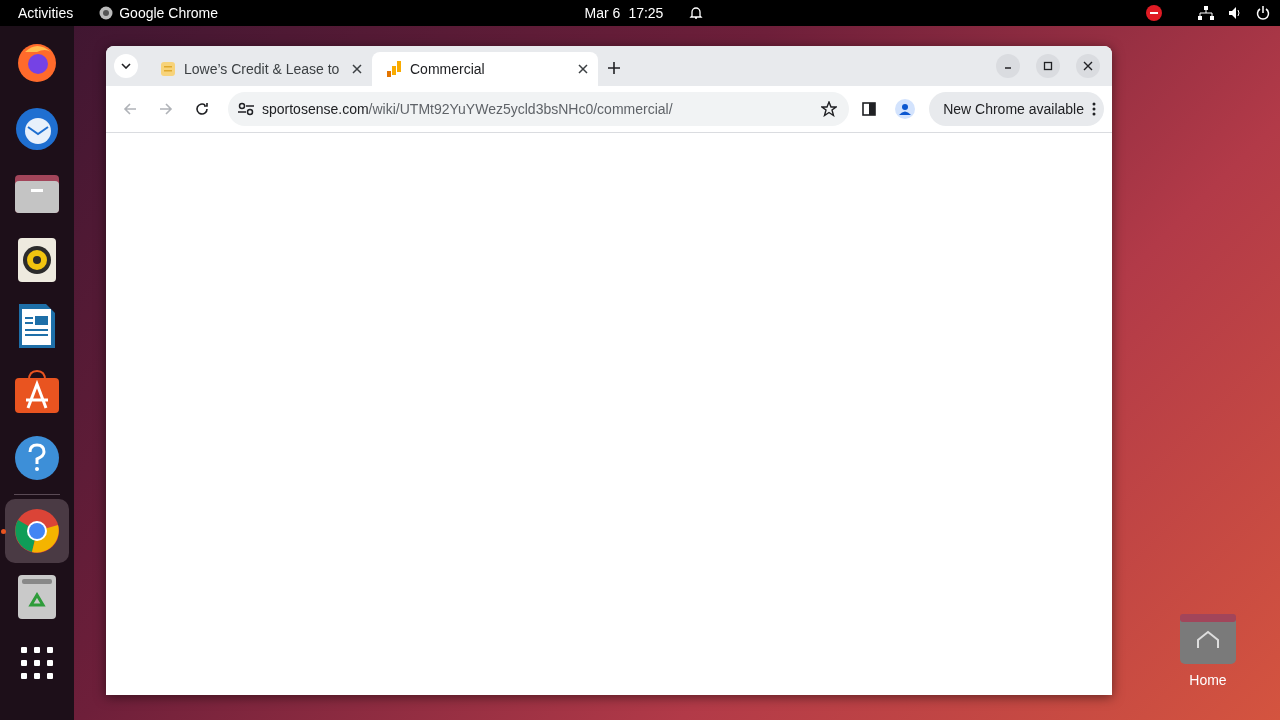 The image size is (1280, 720). I want to click on activities-button: Activities, so click(46, 13).